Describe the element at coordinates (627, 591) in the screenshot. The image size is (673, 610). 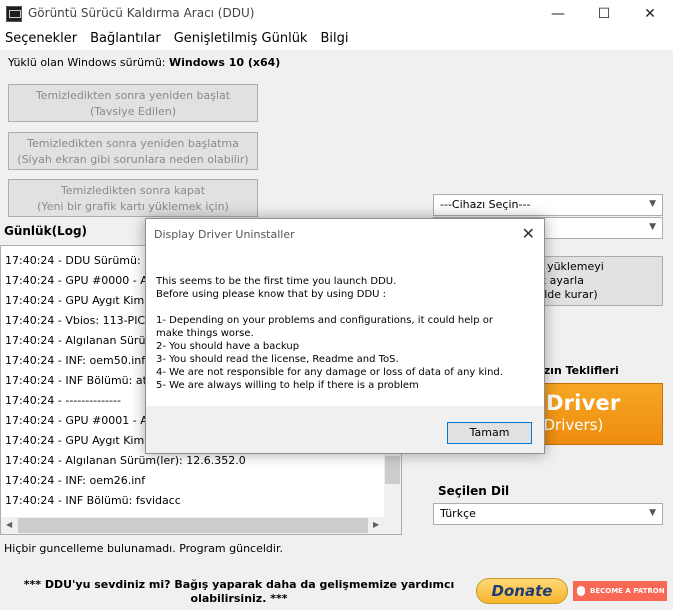
I see `become-patron-label: BECOME A PATRON` at that location.